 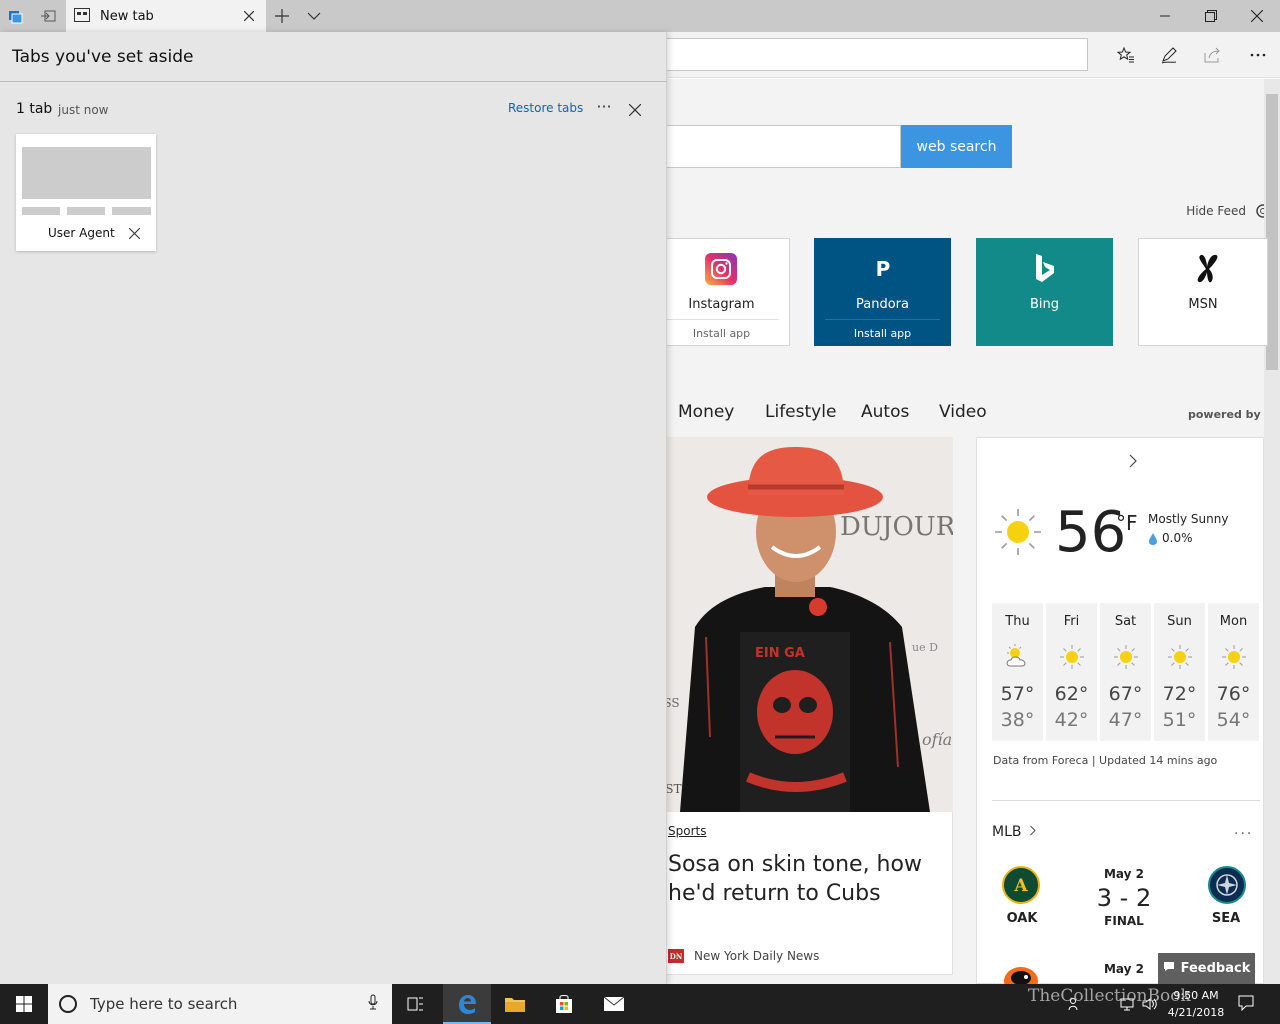 What do you see at coordinates (614, 1004) in the screenshot?
I see `mail-icon` at bounding box center [614, 1004].